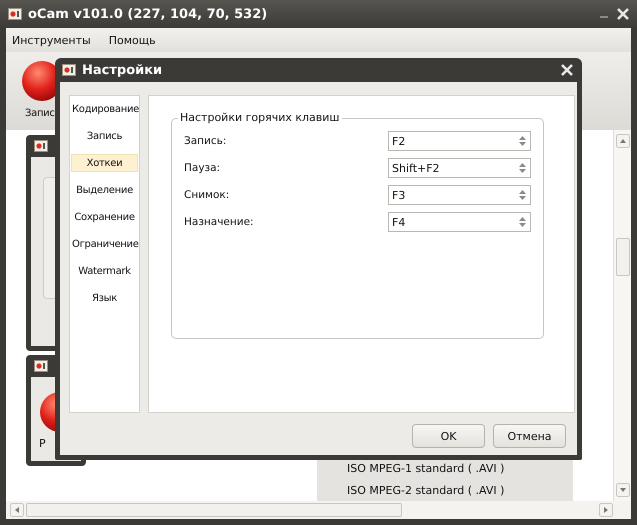  Describe the element at coordinates (51, 40) in the screenshot. I see `menu-item: Инструменты` at that location.